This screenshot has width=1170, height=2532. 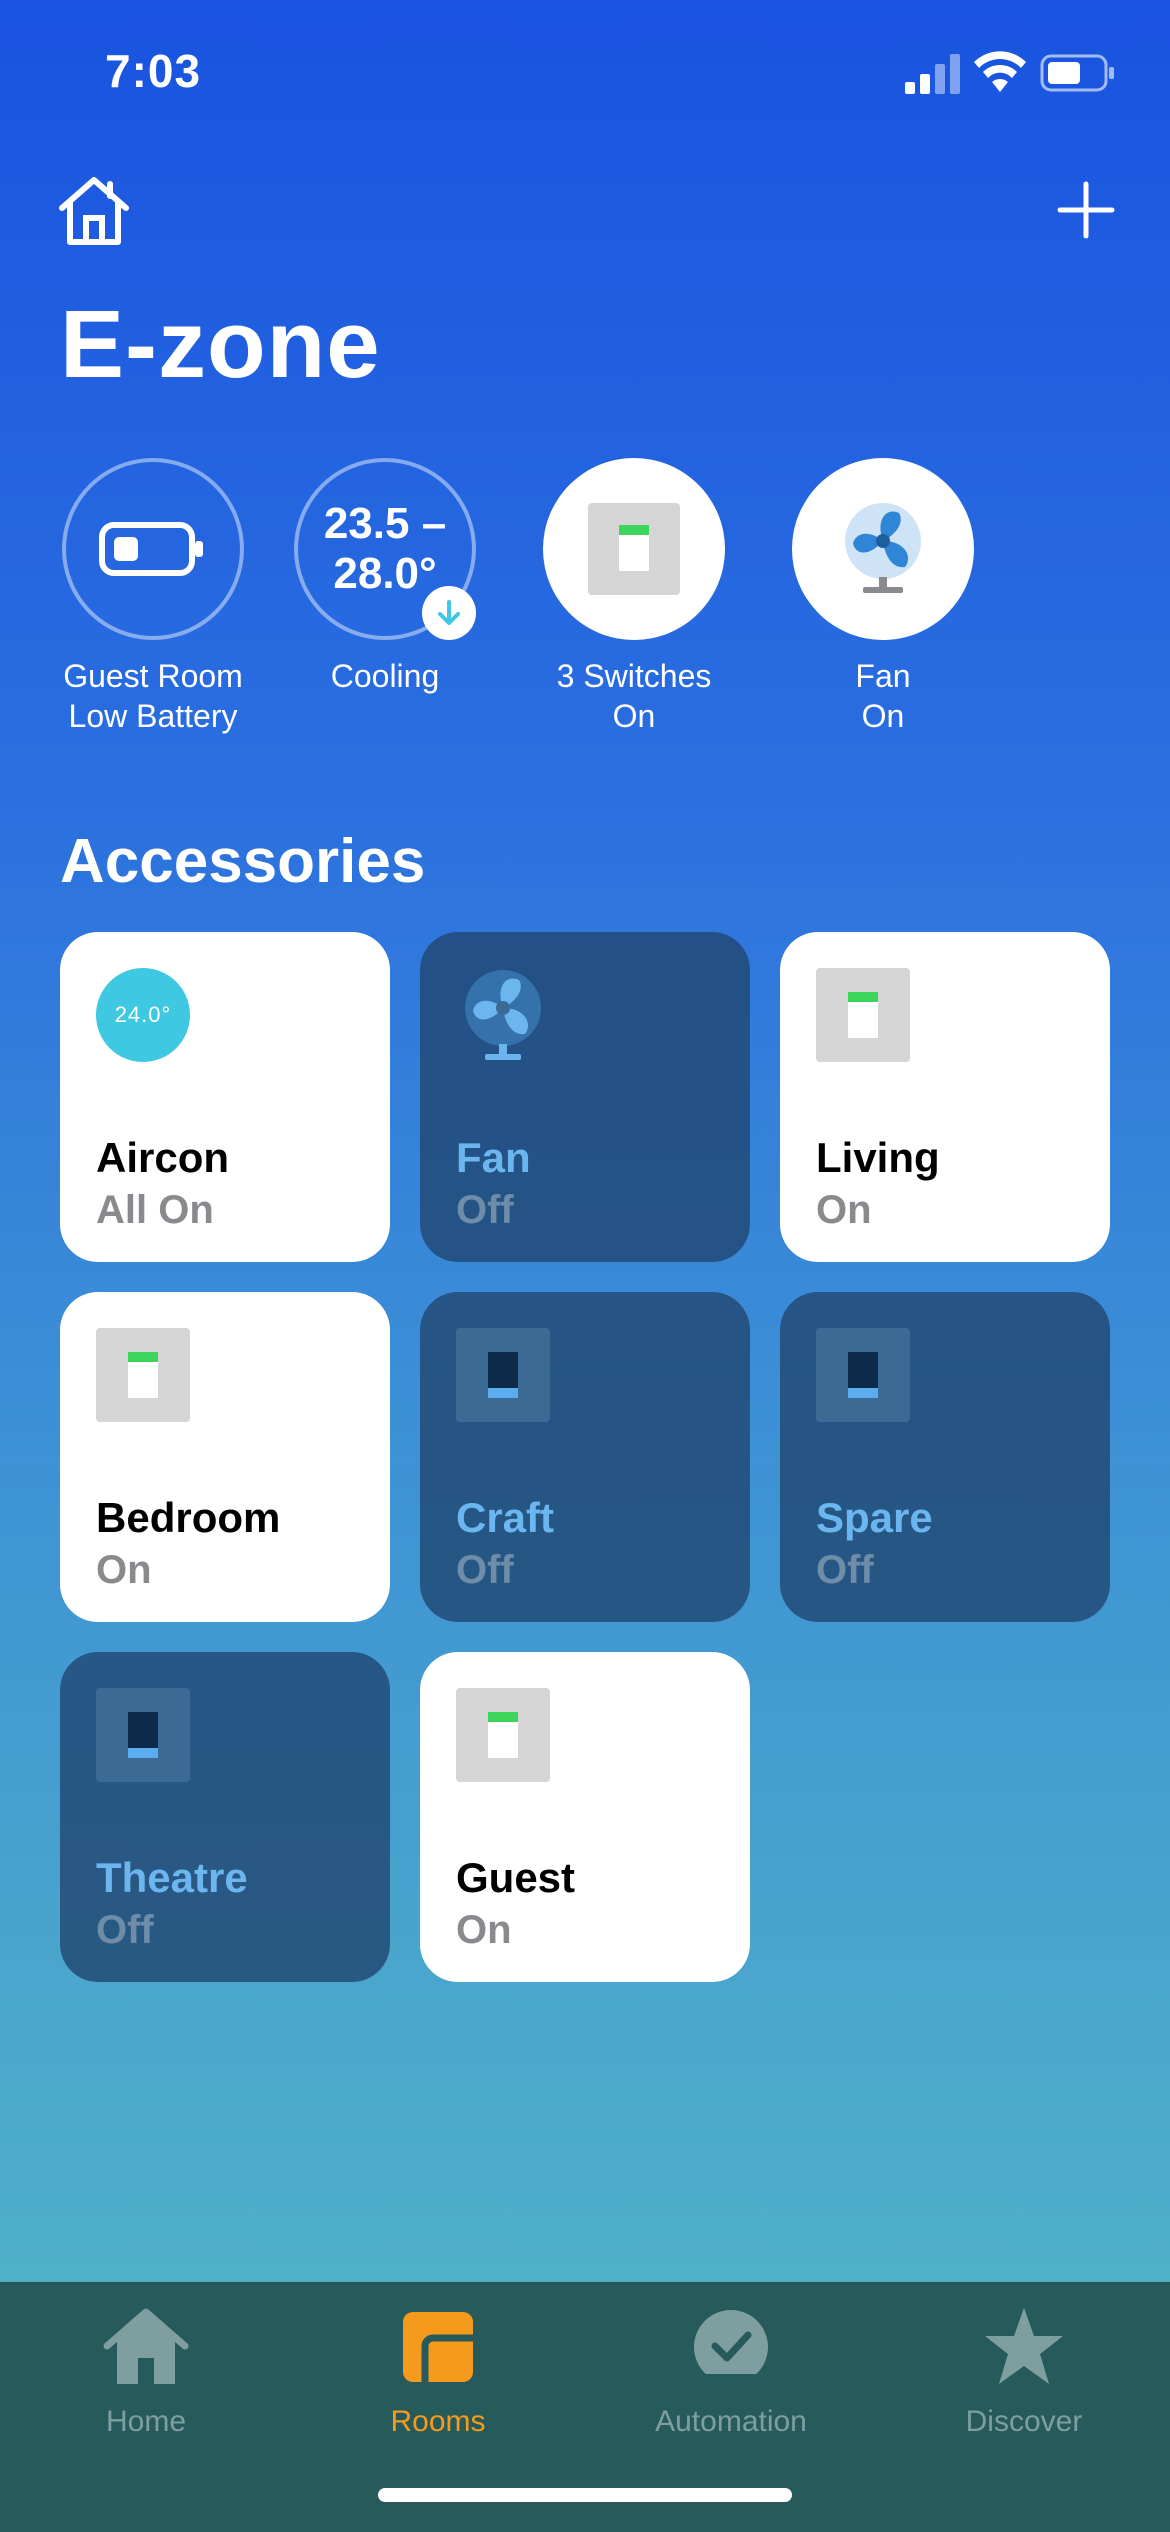 I want to click on tile-aircon: 24.0° Aircon All On, so click(x=225, y=1097).